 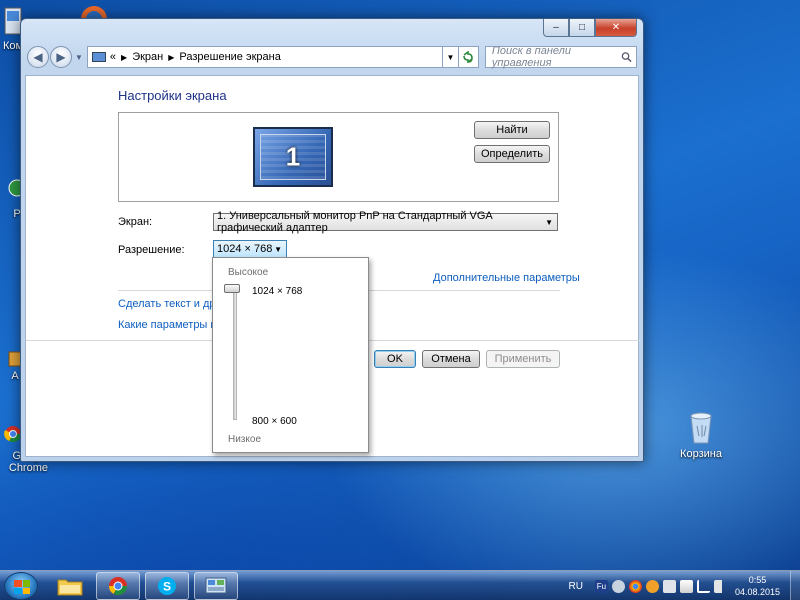 I want to click on taskbar-explorer, so click(x=70, y=586).